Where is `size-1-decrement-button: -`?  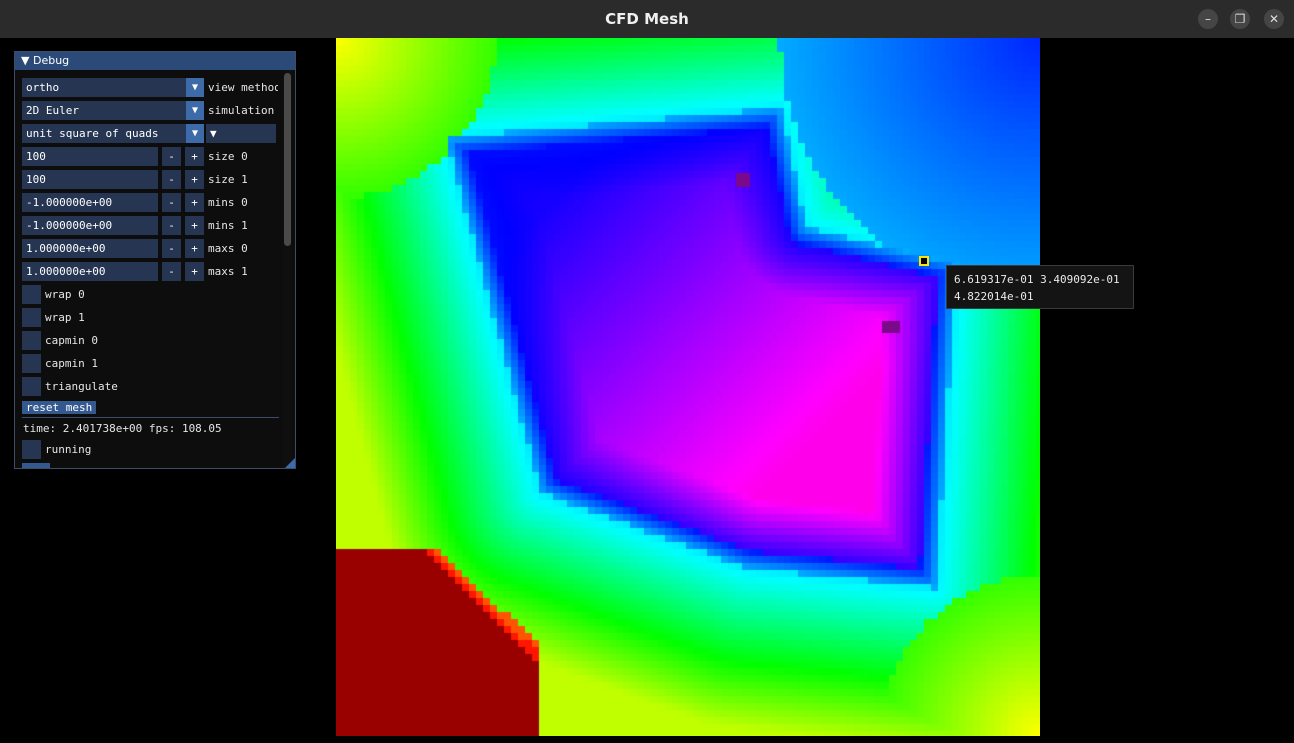 size-1-decrement-button: - is located at coordinates (171, 179).